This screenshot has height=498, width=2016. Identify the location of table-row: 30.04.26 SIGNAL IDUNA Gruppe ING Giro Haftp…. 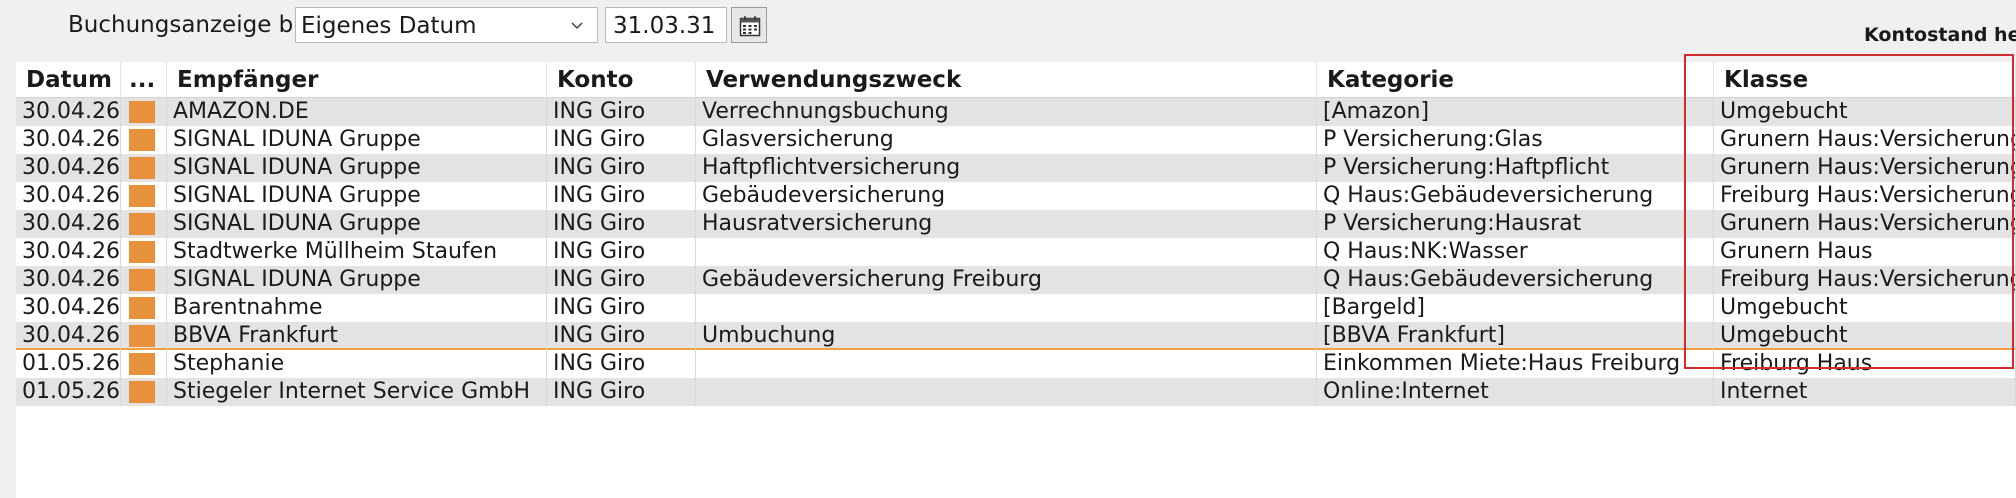
(1016, 168).